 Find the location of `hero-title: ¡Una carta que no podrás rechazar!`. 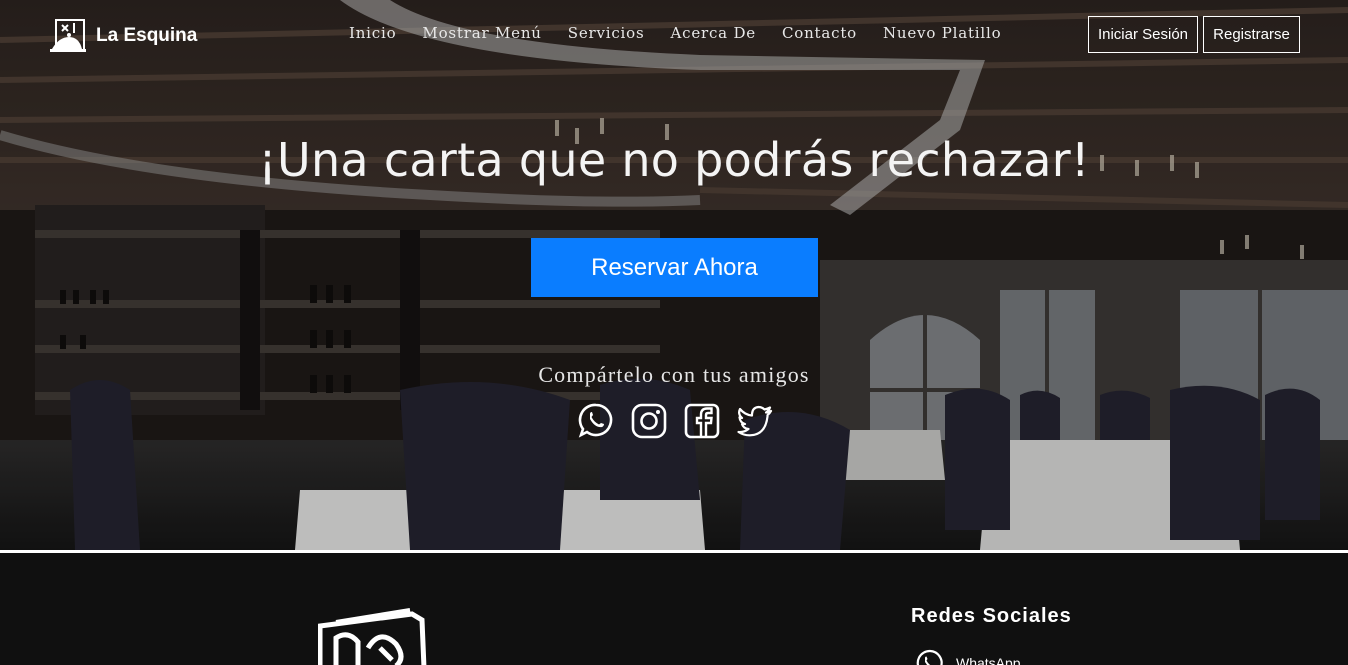

hero-title: ¡Una carta que no podrás rechazar! is located at coordinates (674, 160).